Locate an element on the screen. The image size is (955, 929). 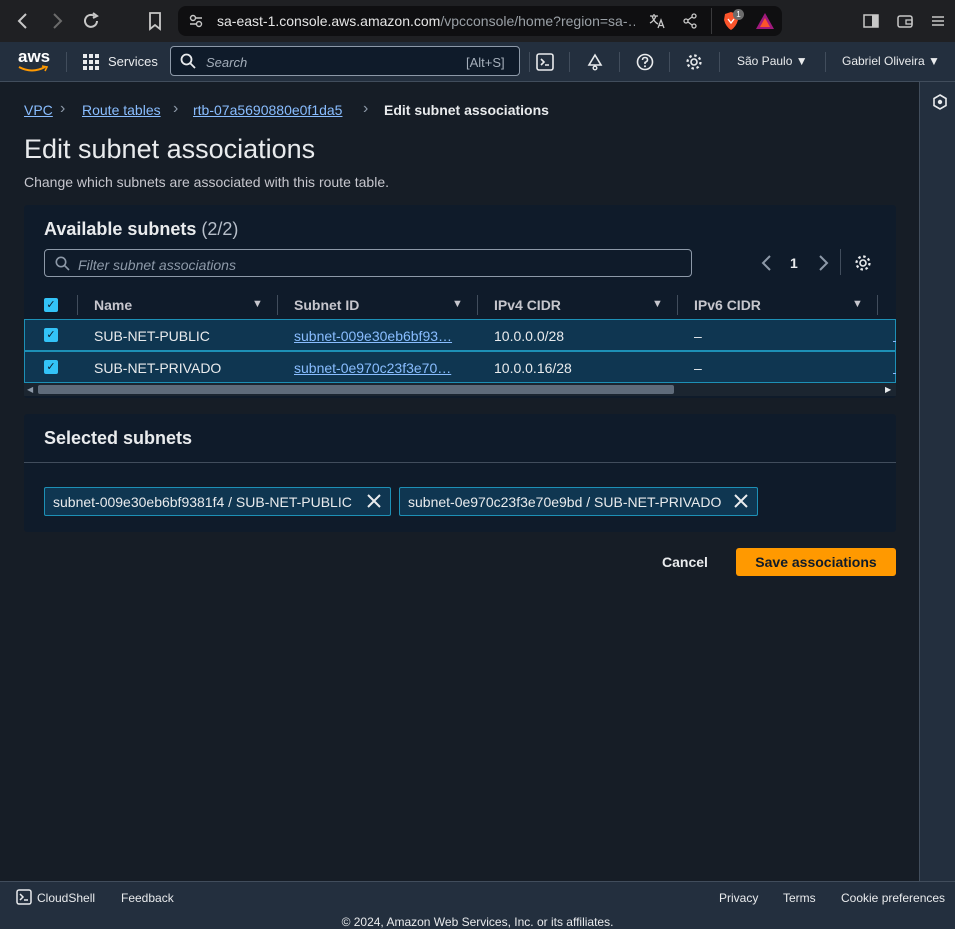
account-name: Gabriel Oliveira is located at coordinates (883, 61).